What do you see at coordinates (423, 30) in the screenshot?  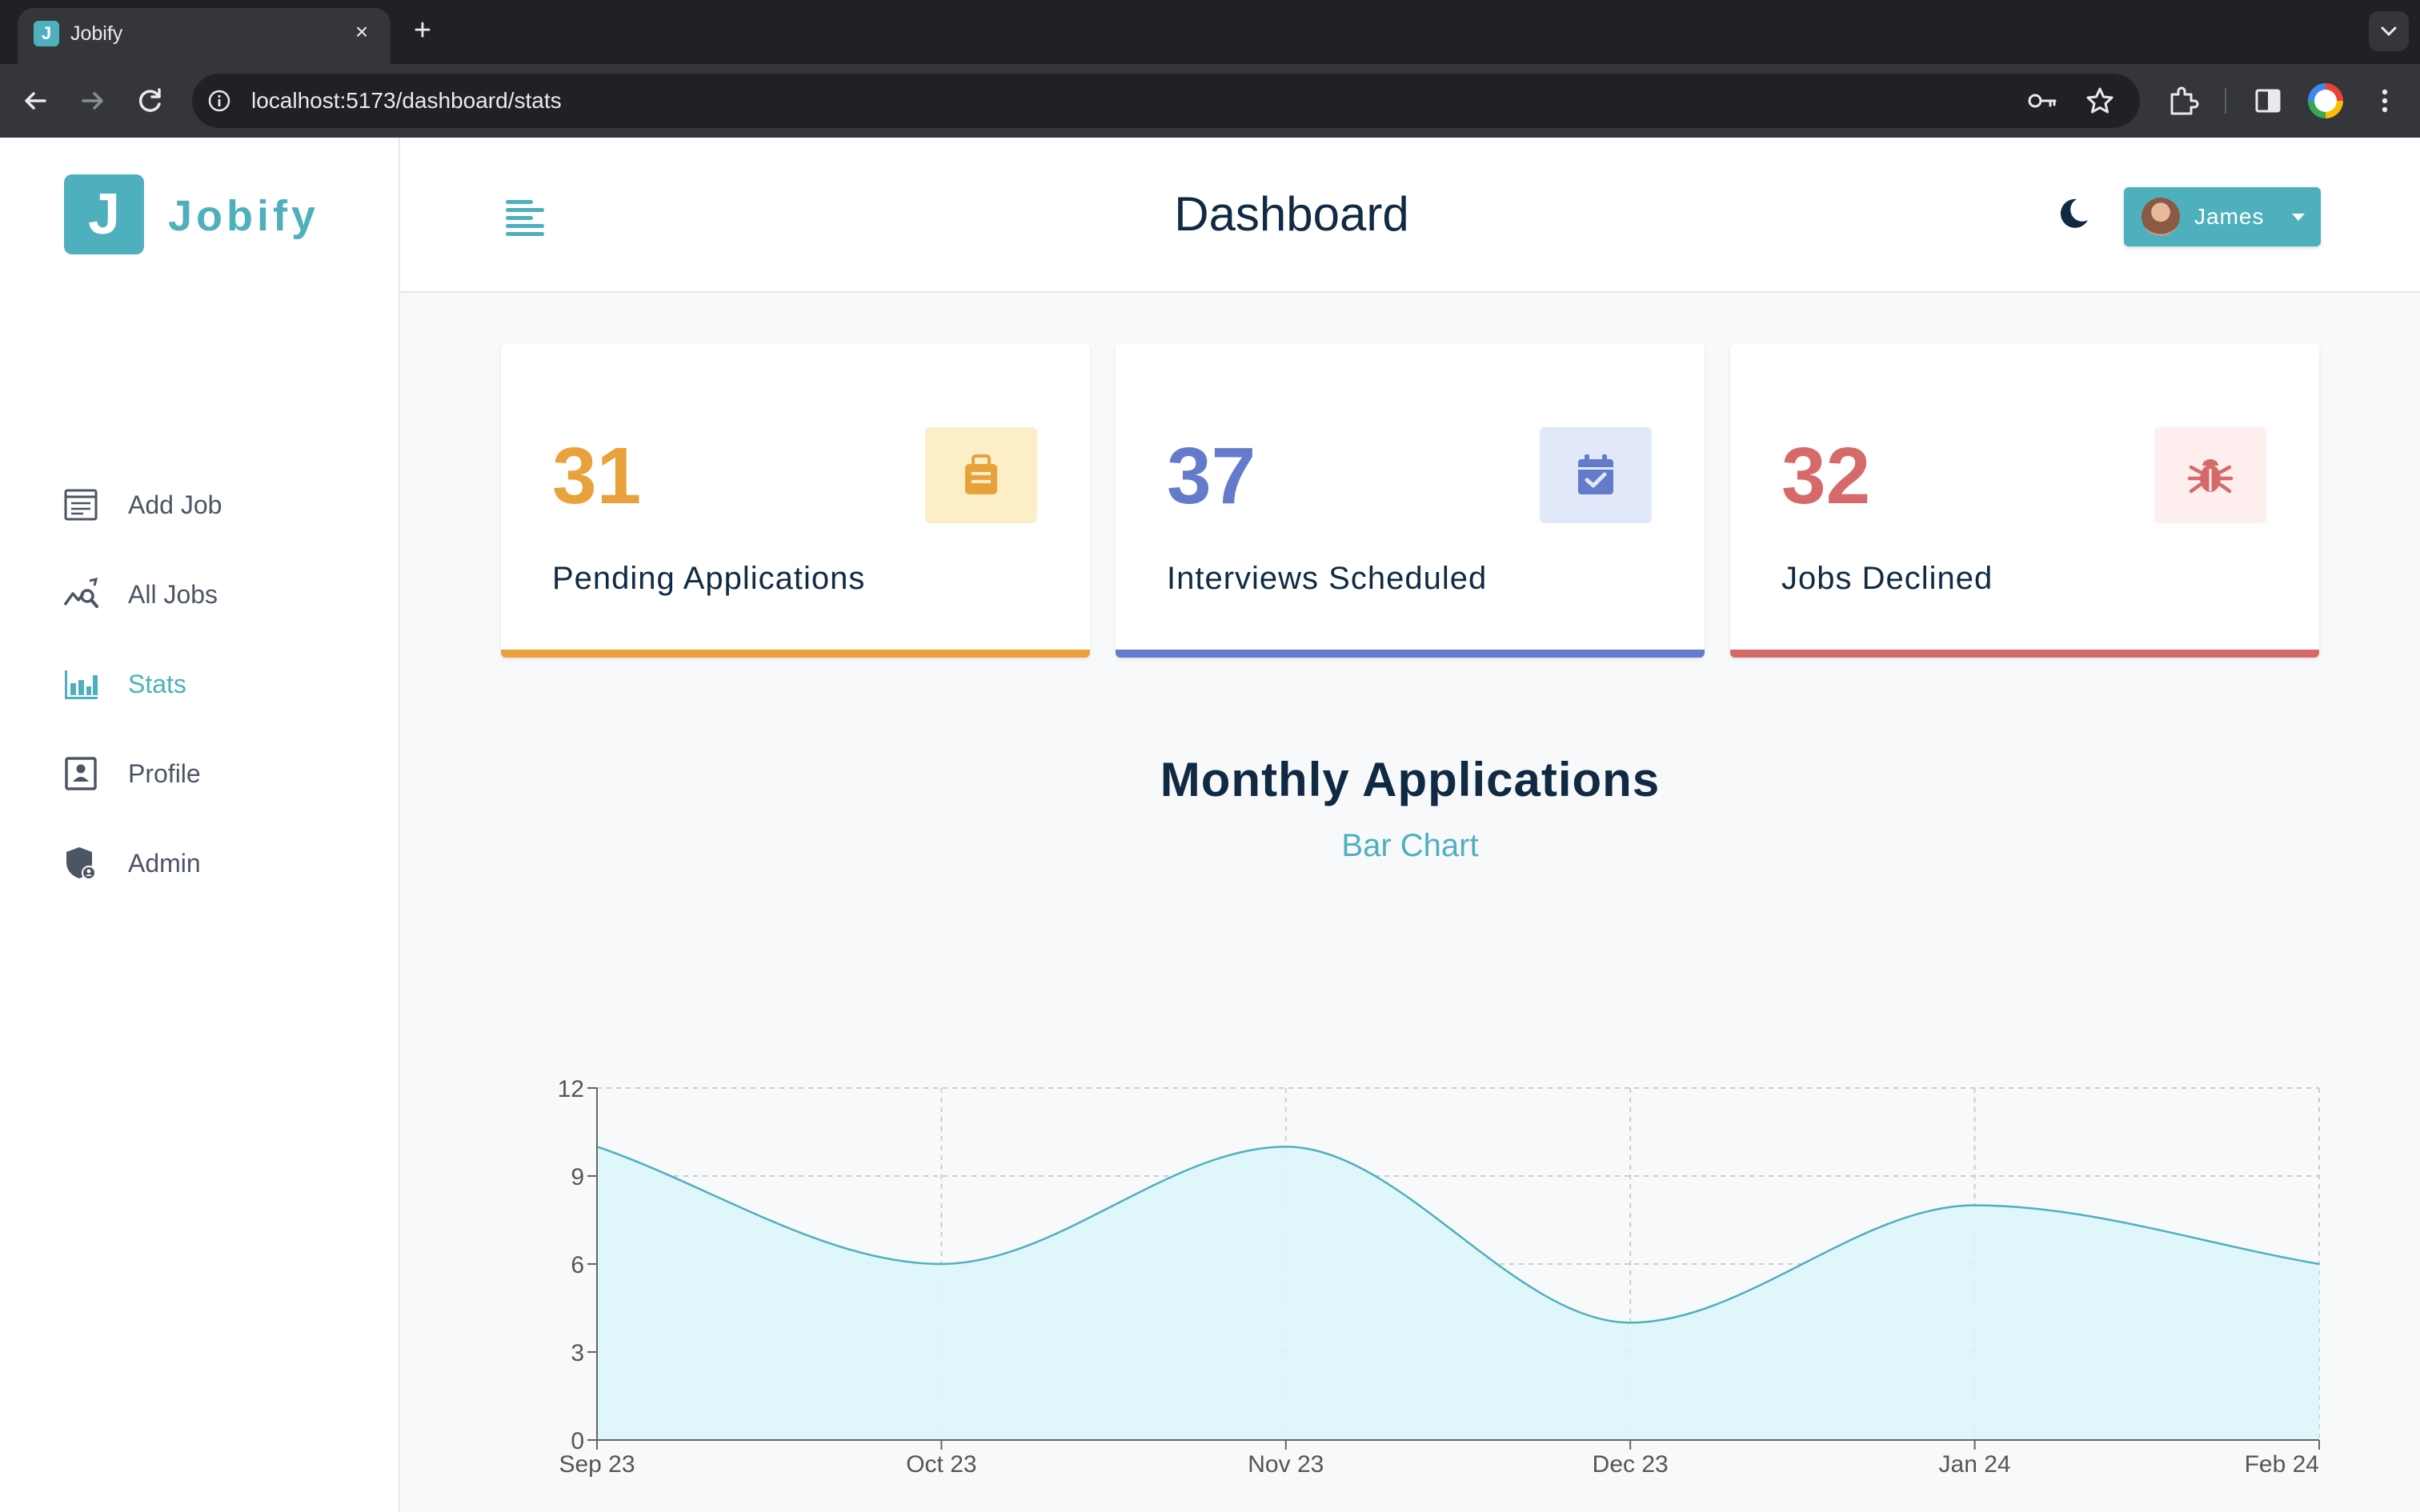 I see `new-tab-button: +` at bounding box center [423, 30].